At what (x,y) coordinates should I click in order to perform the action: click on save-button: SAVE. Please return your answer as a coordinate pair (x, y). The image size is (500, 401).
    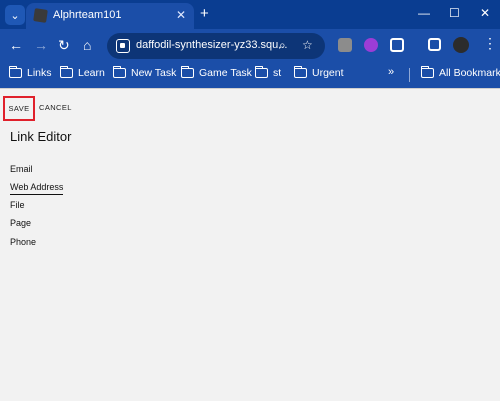
    Looking at the image, I should click on (19, 108).